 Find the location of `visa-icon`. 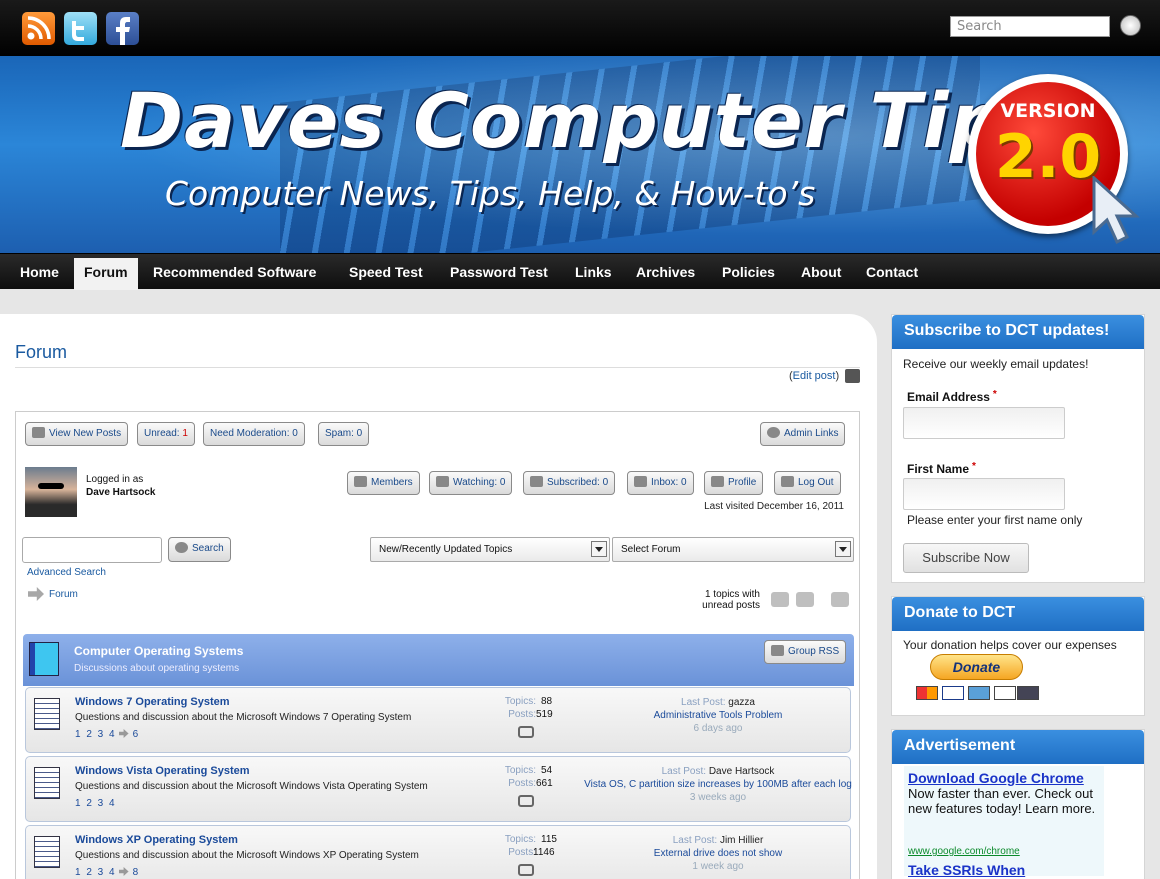

visa-icon is located at coordinates (953, 693).